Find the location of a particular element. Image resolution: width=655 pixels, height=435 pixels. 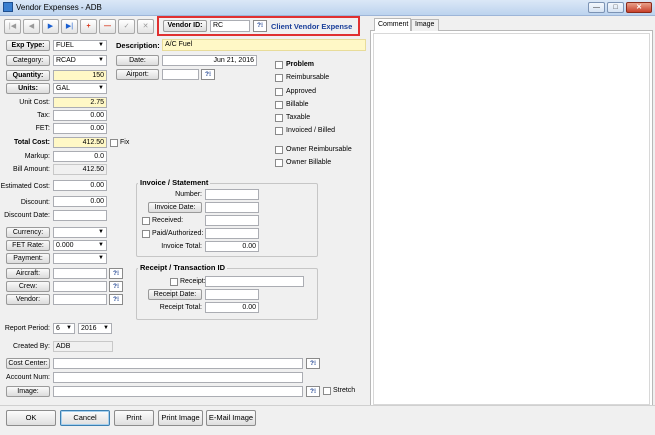

receipt-checkbox is located at coordinates (174, 282).